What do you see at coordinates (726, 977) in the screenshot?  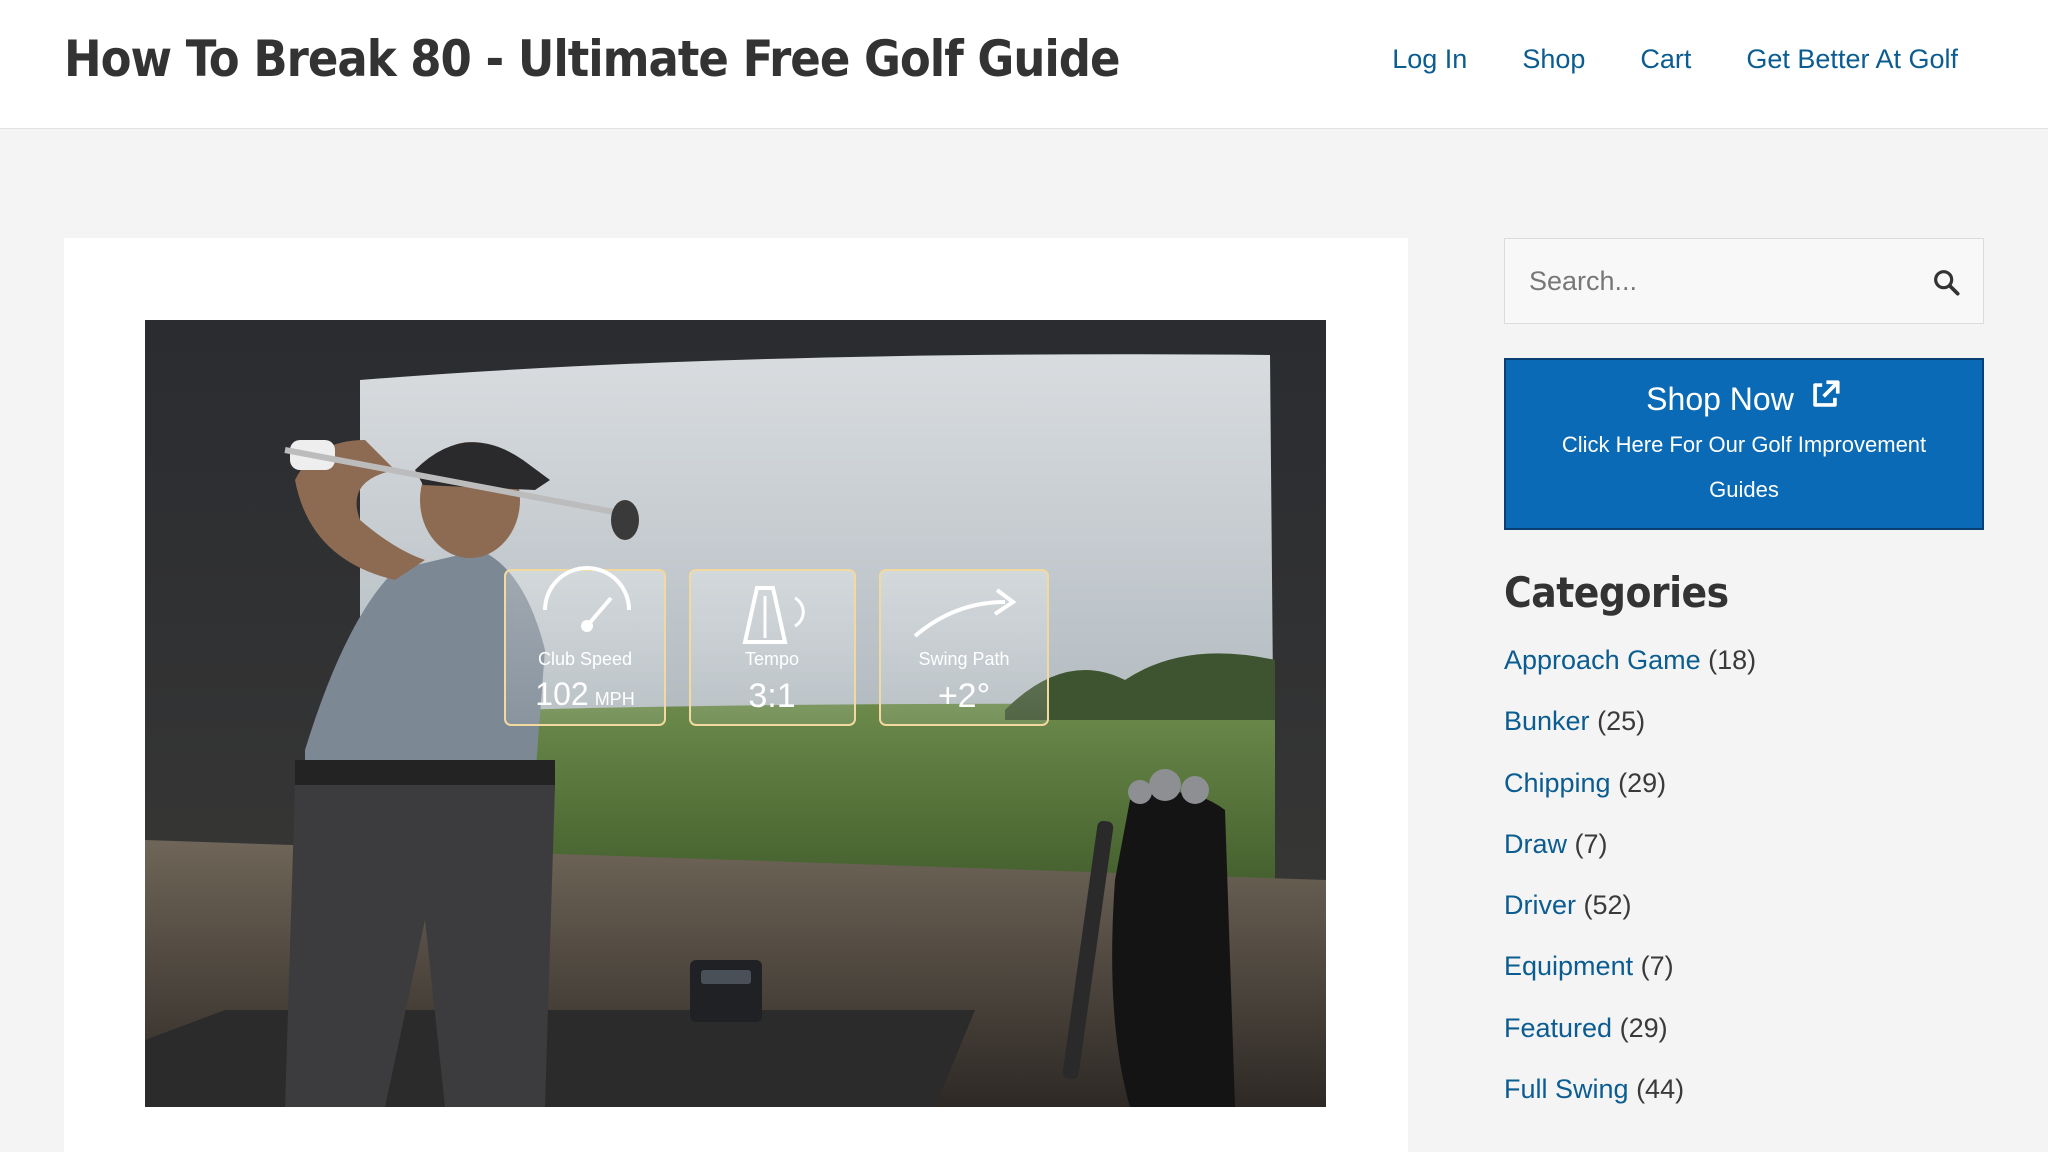 I see `launch-monitor-display` at bounding box center [726, 977].